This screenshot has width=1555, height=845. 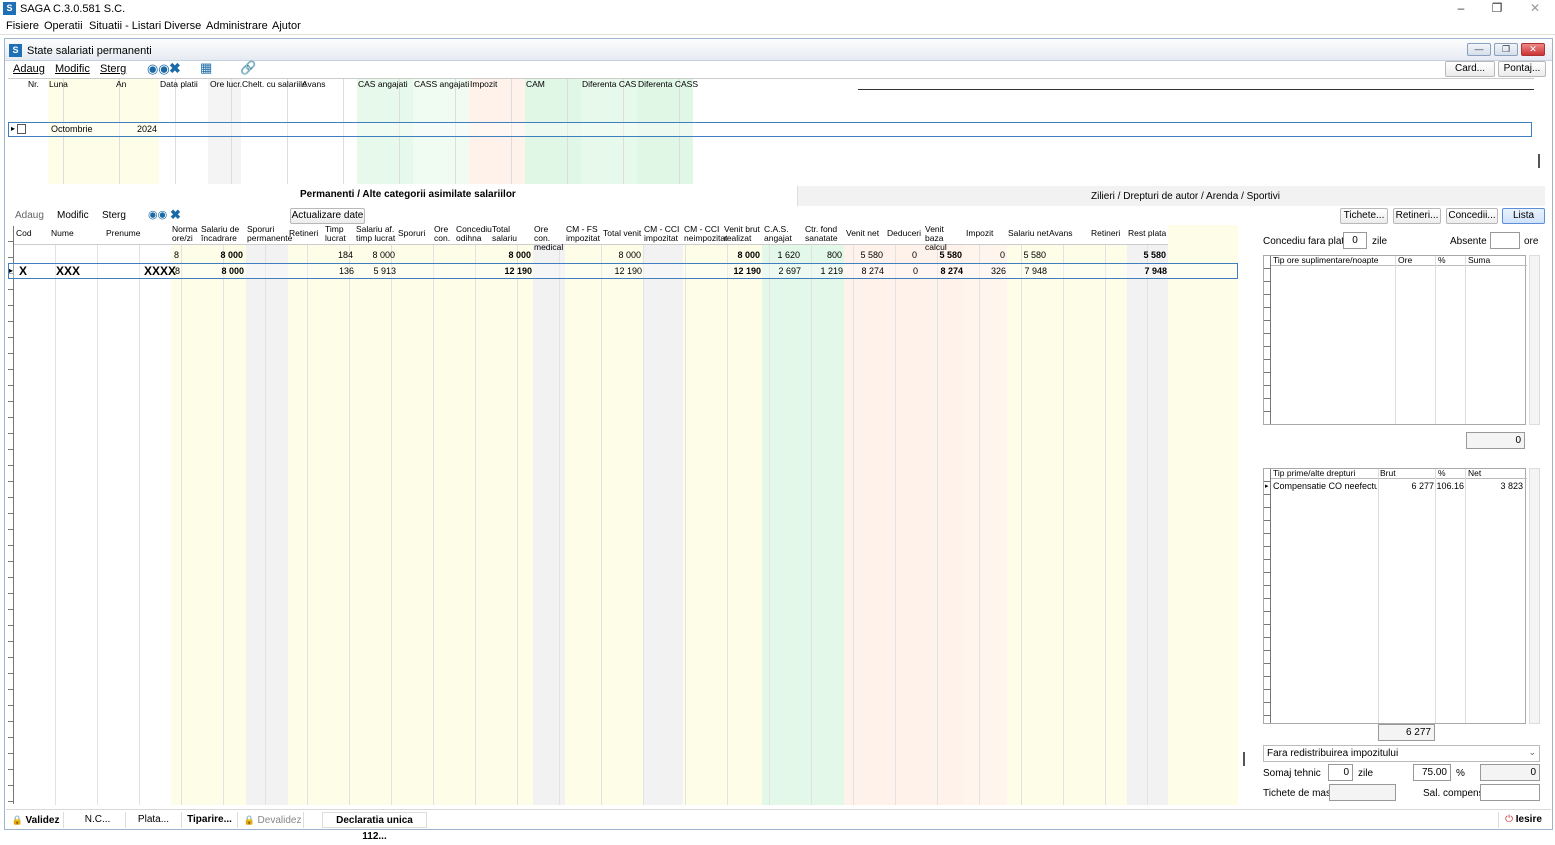 I want to click on col-salariu-net: Salariu net, so click(x=1028, y=233).